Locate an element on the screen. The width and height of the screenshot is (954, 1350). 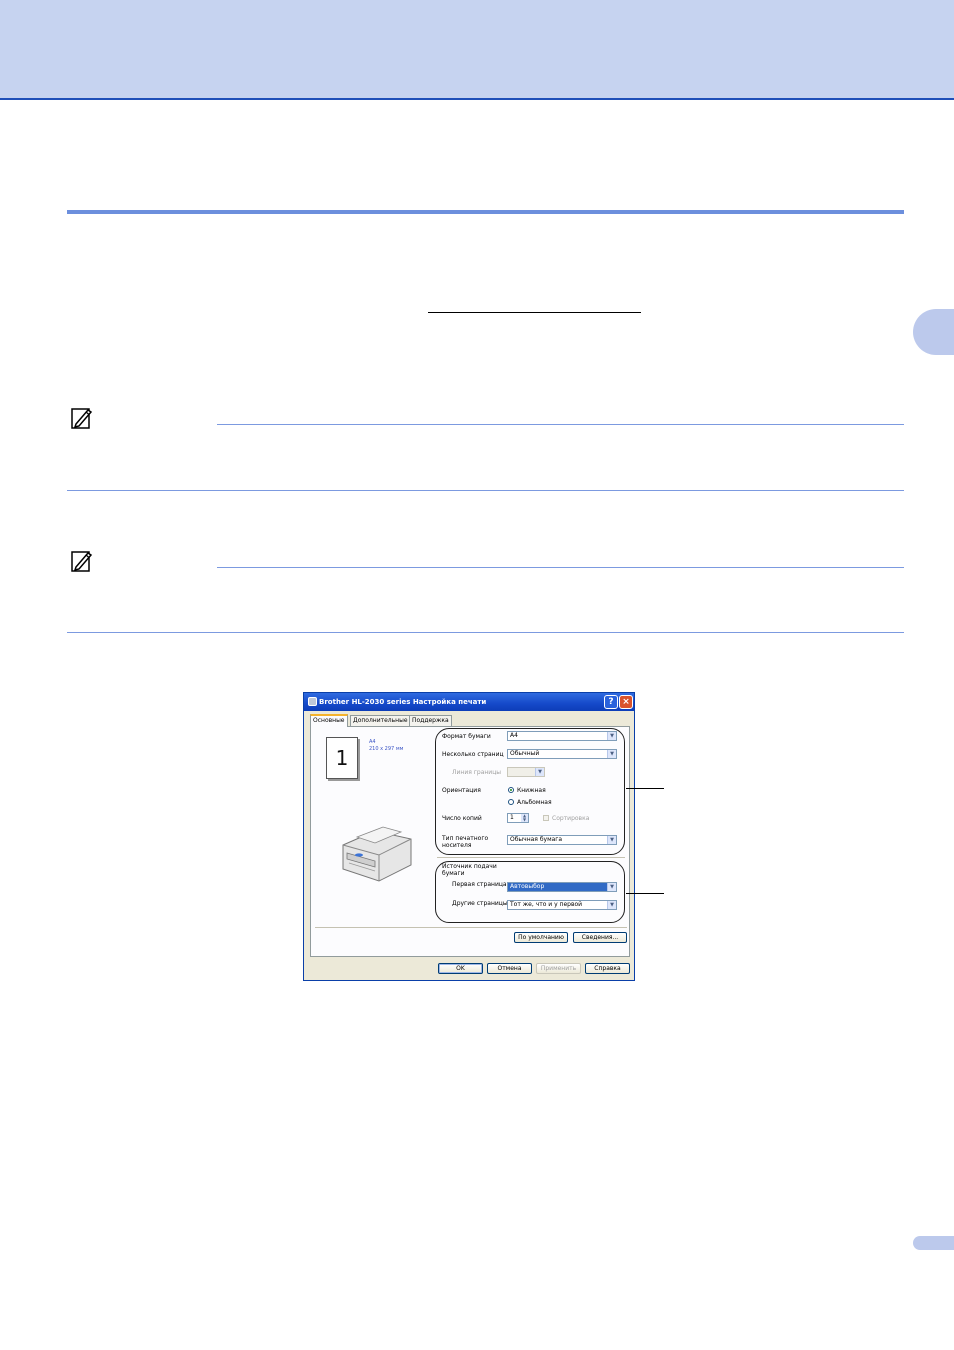
other-pages-label: Другие страницы is located at coordinates (480, 903).